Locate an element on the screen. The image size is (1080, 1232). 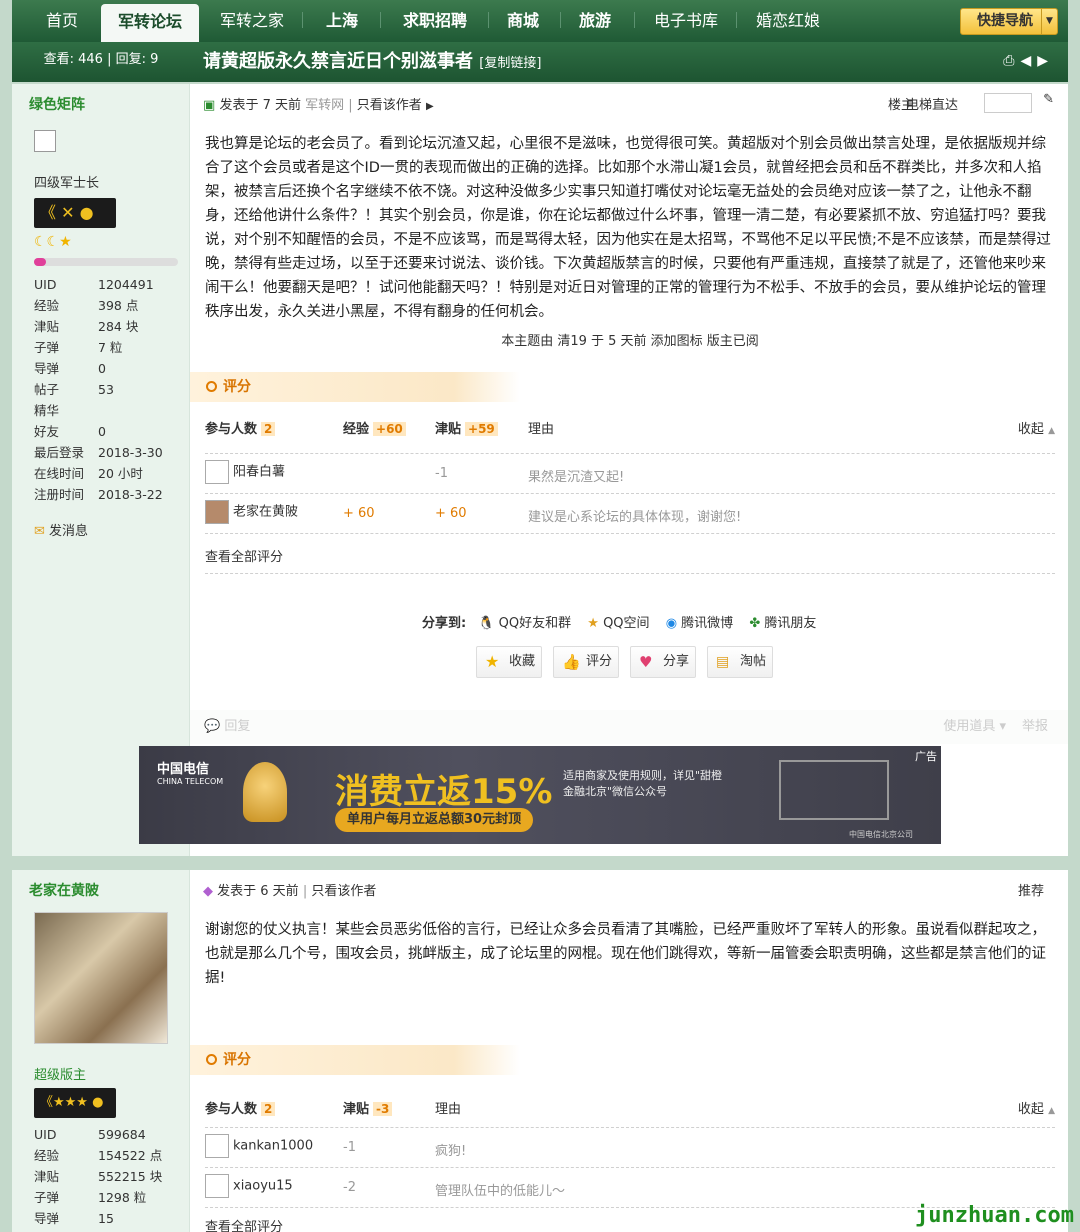
ad-subline: 单用户每月立返总额30元封顶 is located at coordinates (434, 820).